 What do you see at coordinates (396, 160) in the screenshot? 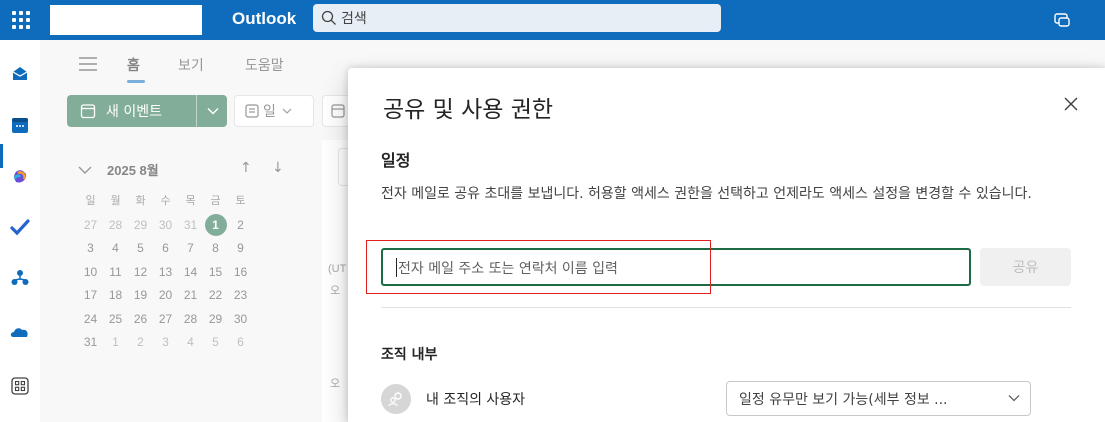
I see `calendar-section-title: 일정` at bounding box center [396, 160].